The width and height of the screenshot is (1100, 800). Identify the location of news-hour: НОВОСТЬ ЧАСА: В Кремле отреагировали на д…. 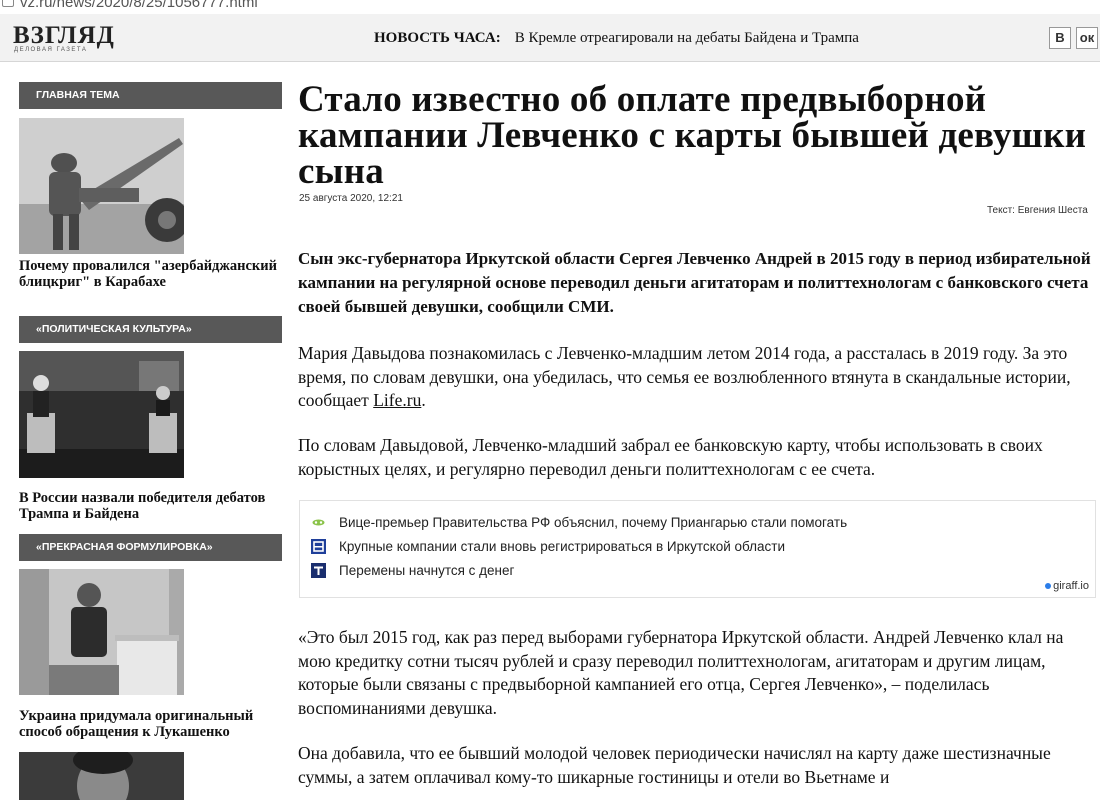
(616, 38).